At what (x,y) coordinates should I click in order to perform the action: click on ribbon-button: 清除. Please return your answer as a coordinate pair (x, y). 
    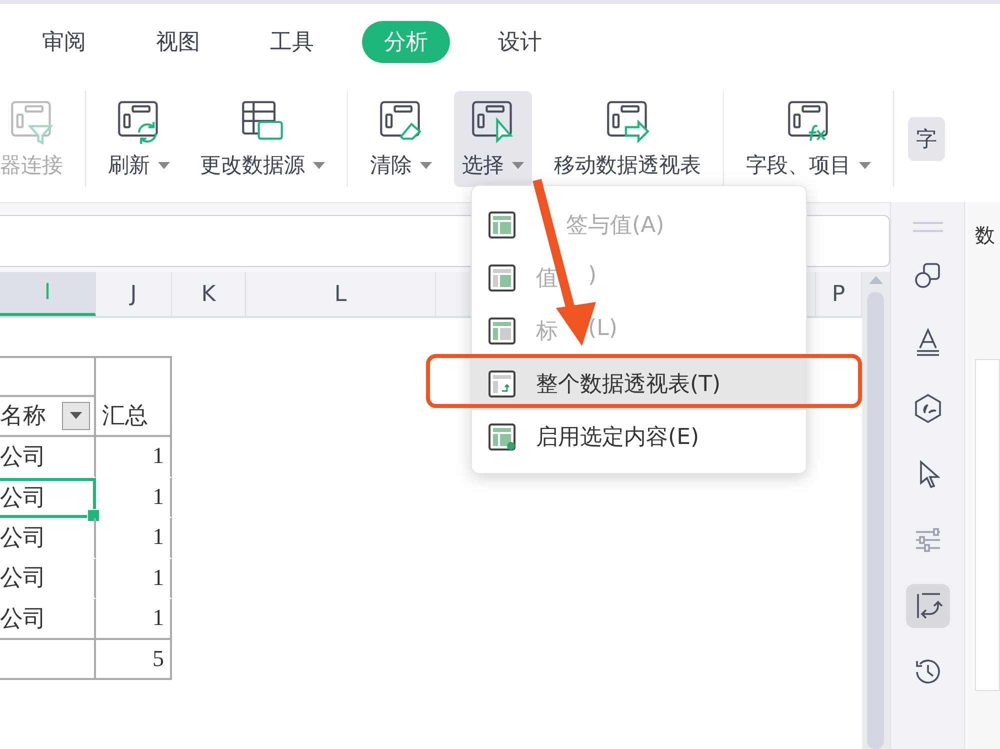
    Looking at the image, I should click on (401, 139).